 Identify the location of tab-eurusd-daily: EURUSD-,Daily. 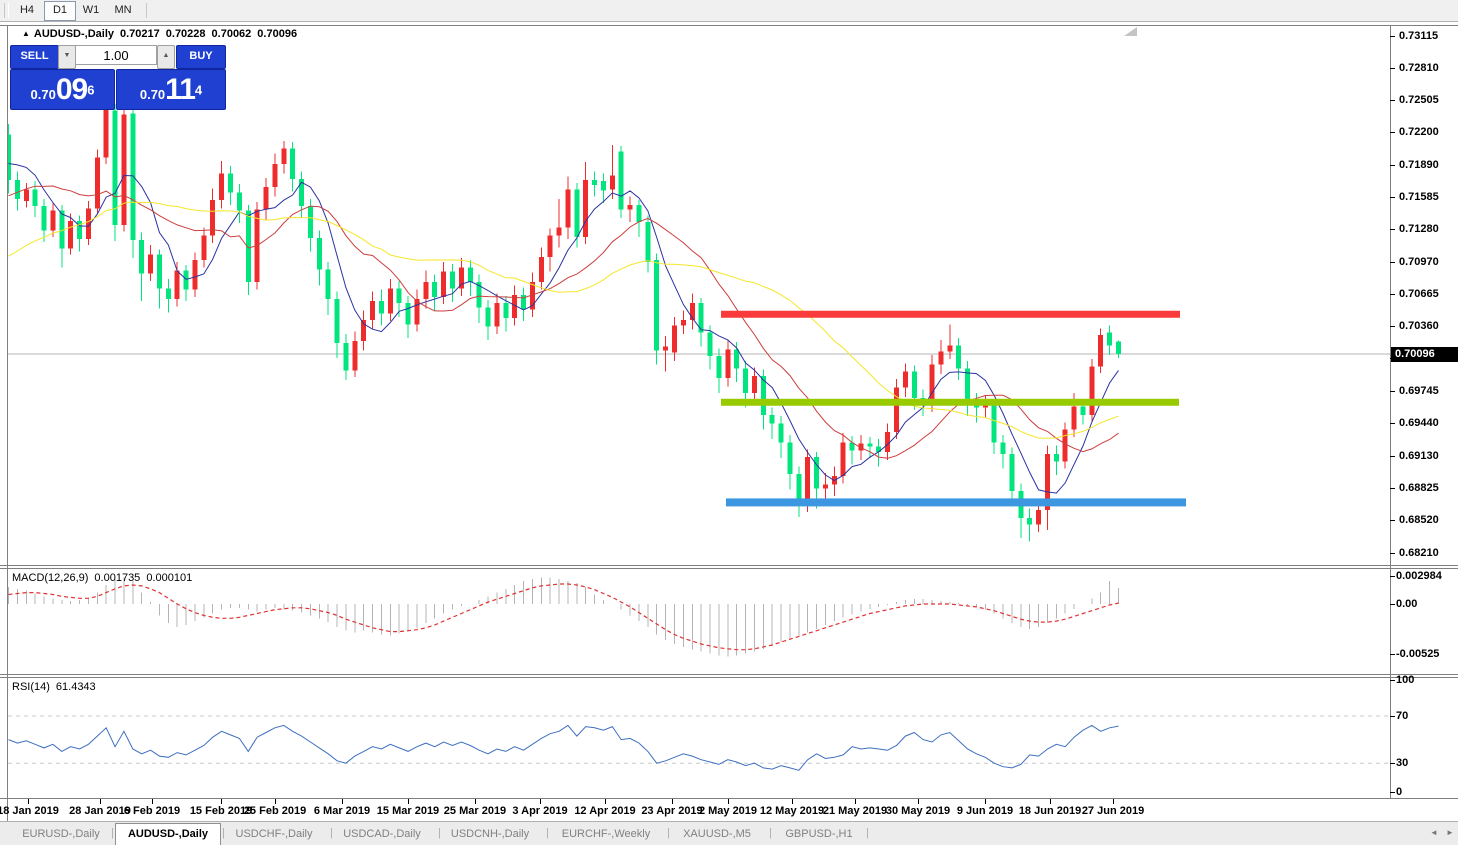
(61, 834).